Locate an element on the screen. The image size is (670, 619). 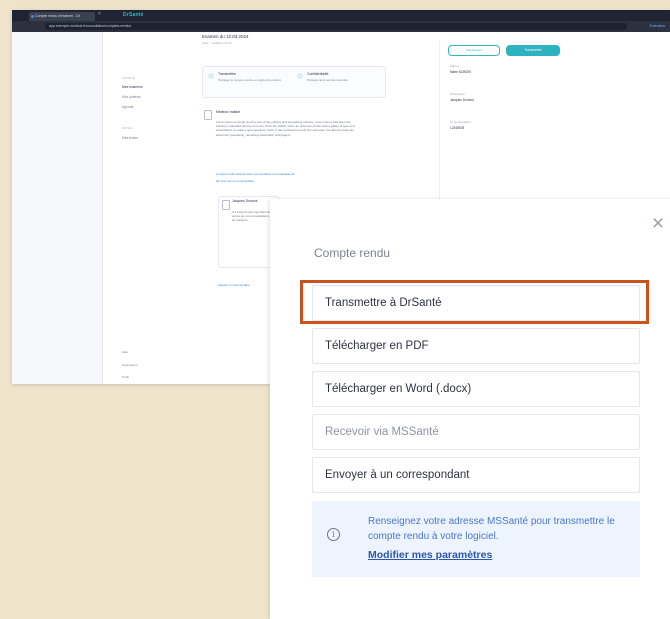
brand-logo: DrSanté is located at coordinates (133, 15).